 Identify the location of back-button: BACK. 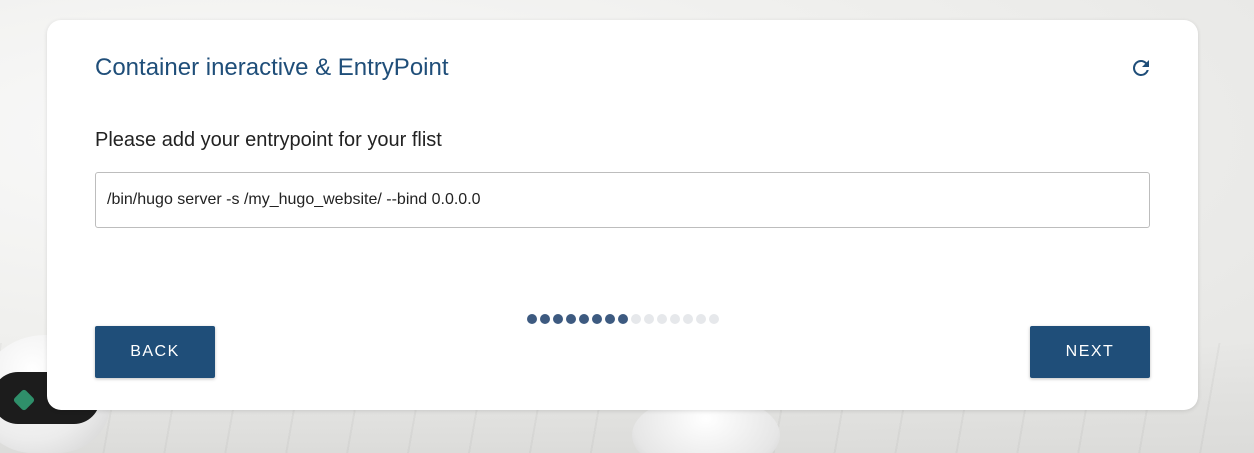
(155, 352).